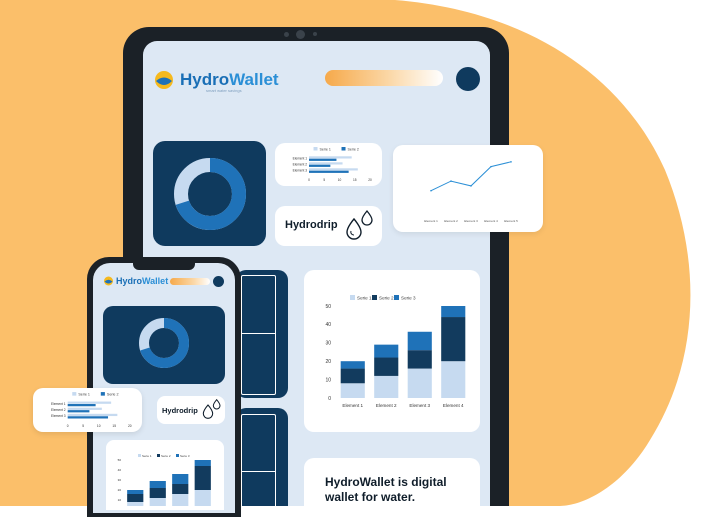 The height and width of the screenshot is (518, 702). Describe the element at coordinates (108, 281) in the screenshot. I see `phone-water-drop-logo-icon` at that location.